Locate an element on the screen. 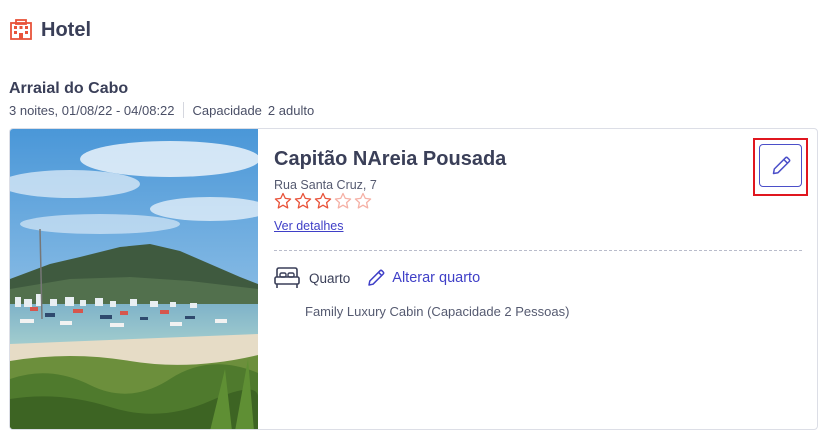 The height and width of the screenshot is (444, 832). bed-icon is located at coordinates (287, 278).